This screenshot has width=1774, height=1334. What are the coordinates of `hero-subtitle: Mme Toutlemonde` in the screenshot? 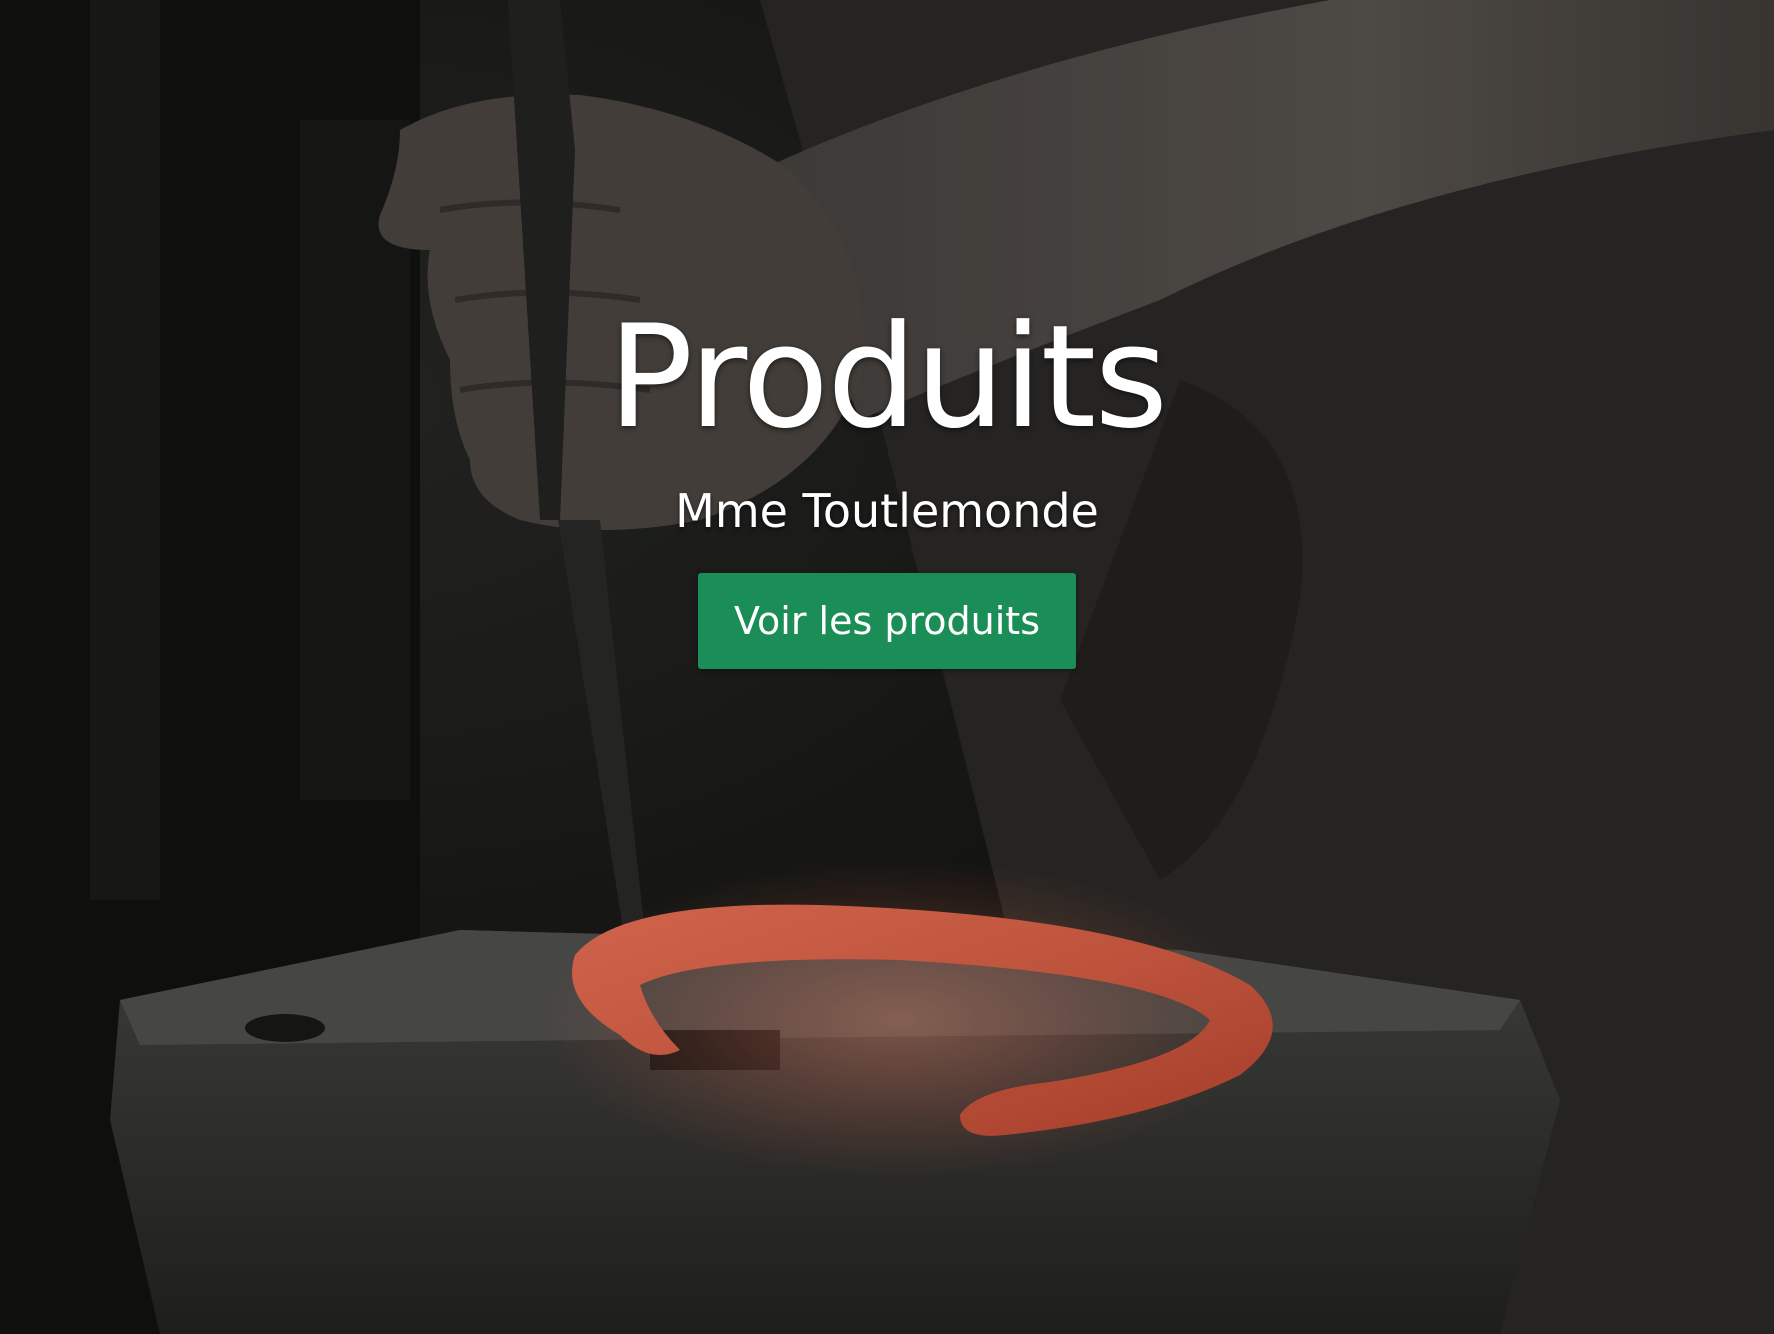 It's located at (887, 511).